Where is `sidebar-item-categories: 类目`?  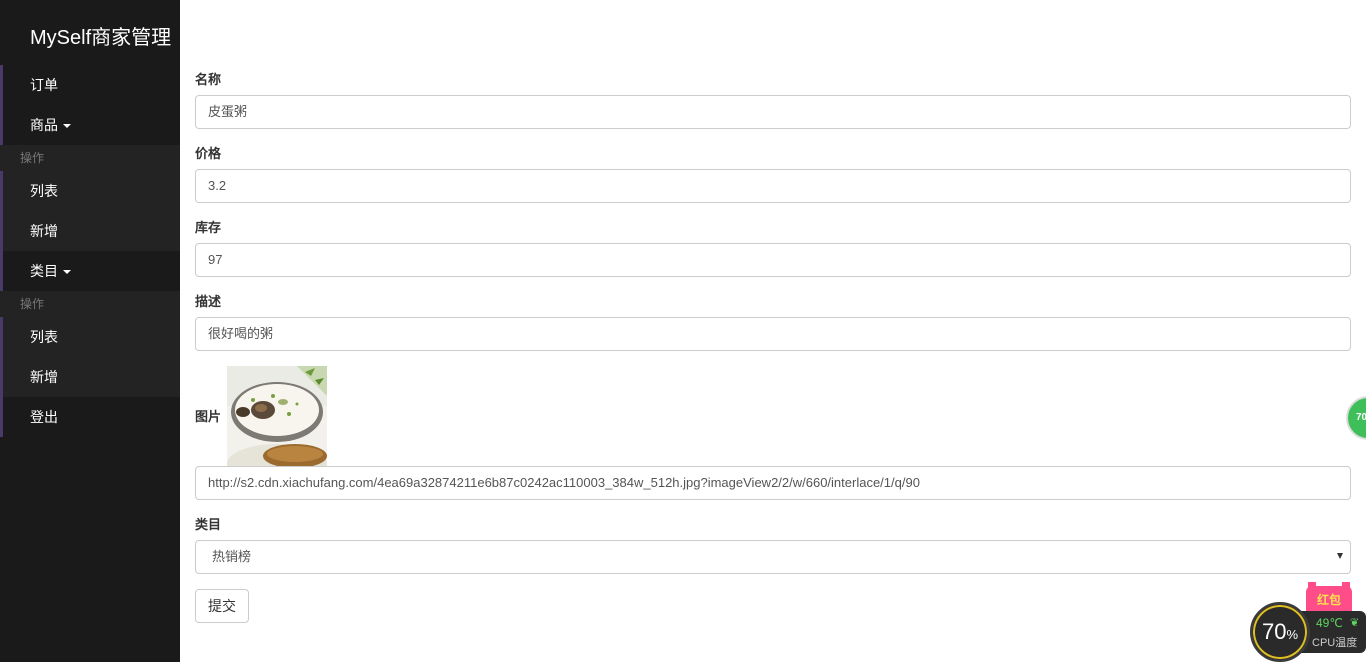 sidebar-item-categories: 类目 is located at coordinates (90, 271).